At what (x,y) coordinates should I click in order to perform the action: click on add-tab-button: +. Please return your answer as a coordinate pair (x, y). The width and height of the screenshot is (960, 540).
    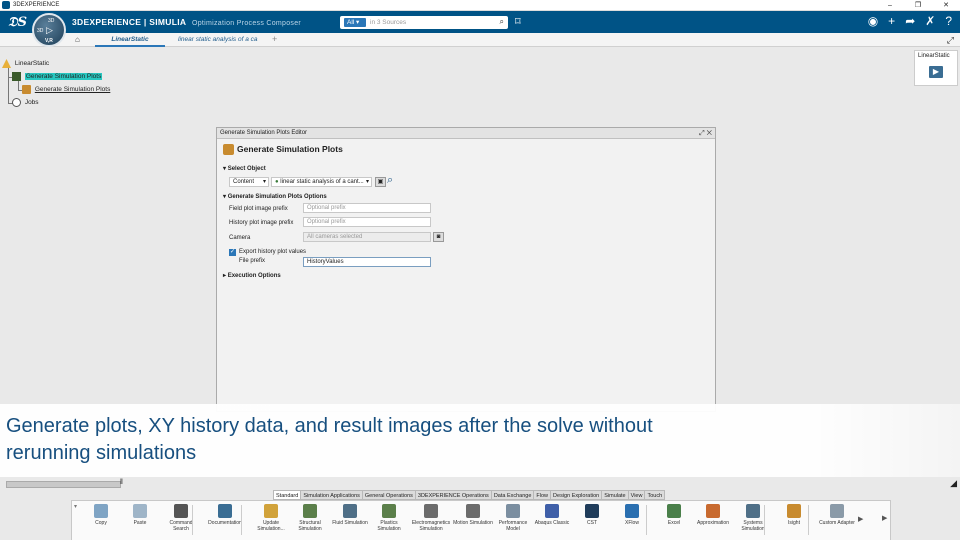
    Looking at the image, I should click on (274, 39).